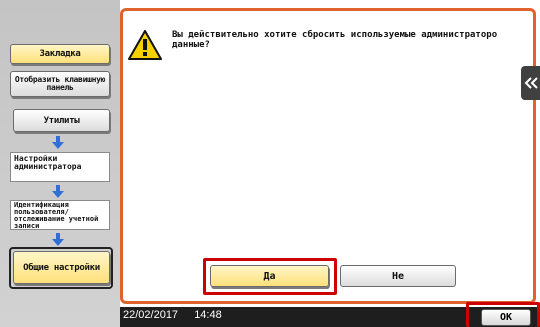 The width and height of the screenshot is (540, 327). What do you see at coordinates (151, 315) in the screenshot?
I see `date-text: 22/02/2017` at bounding box center [151, 315].